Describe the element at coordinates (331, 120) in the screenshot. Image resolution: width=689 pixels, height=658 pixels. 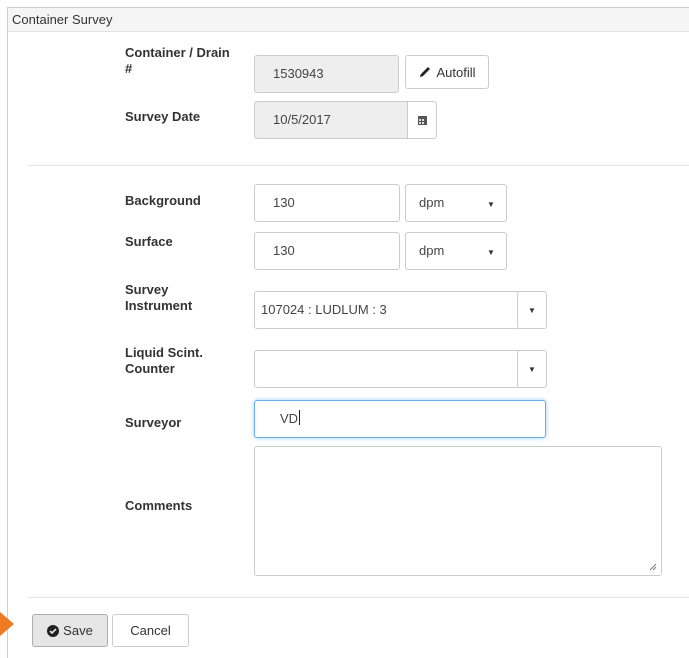
I see `survey-date-field: 10/5/2017` at that location.